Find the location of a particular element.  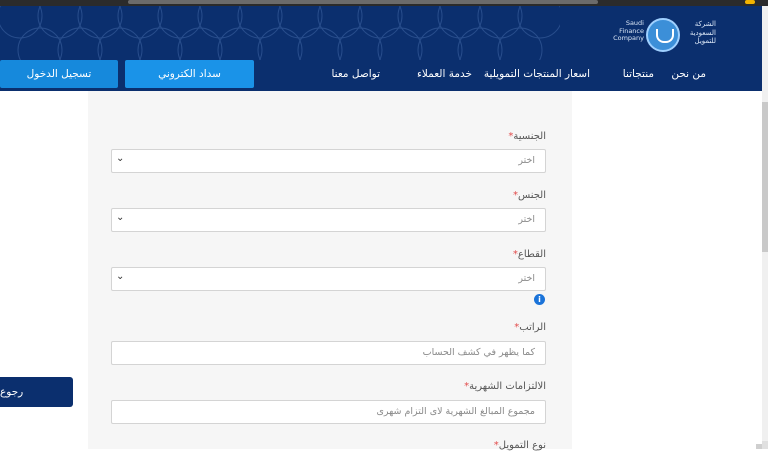

logo-text-arabic: الشركة السعودية للتمويل is located at coordinates (702, 32).